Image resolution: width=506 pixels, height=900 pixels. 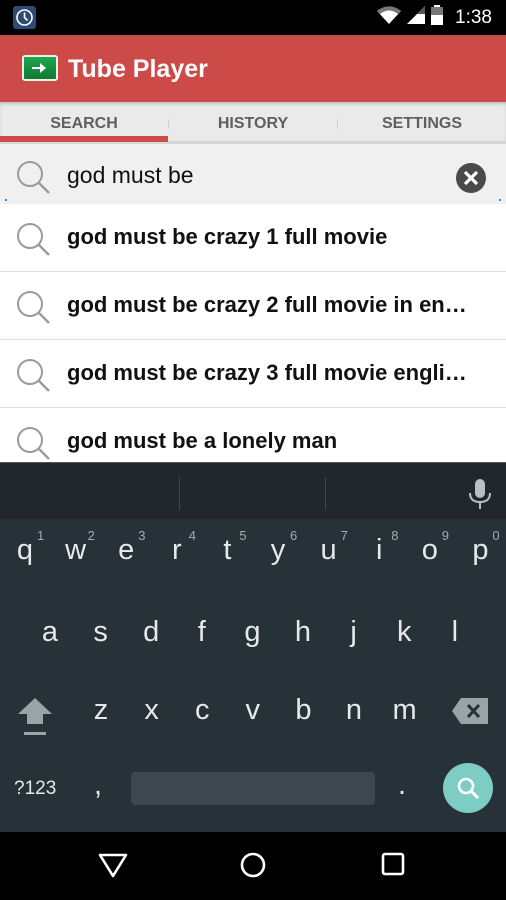 What do you see at coordinates (91, 535) in the screenshot?
I see `key-hint-2: 2` at bounding box center [91, 535].